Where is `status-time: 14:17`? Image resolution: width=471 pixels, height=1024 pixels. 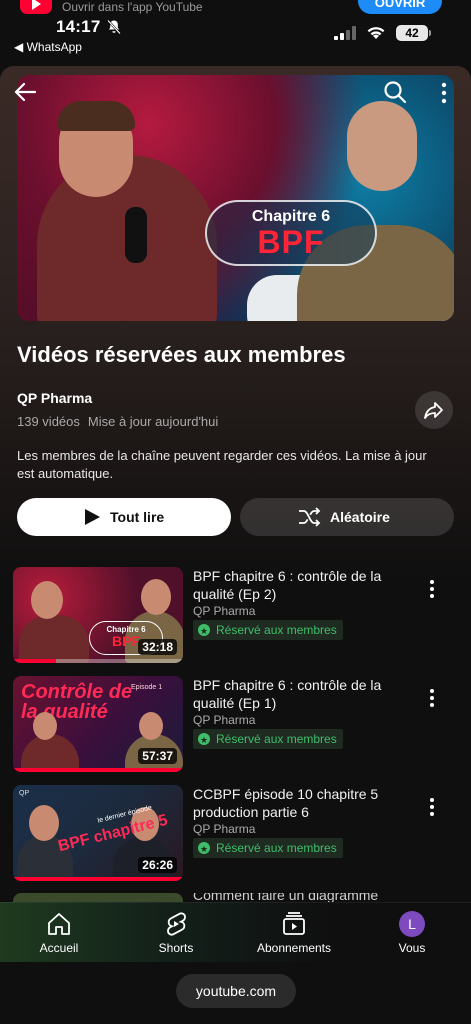
status-time: 14:17 is located at coordinates (78, 26).